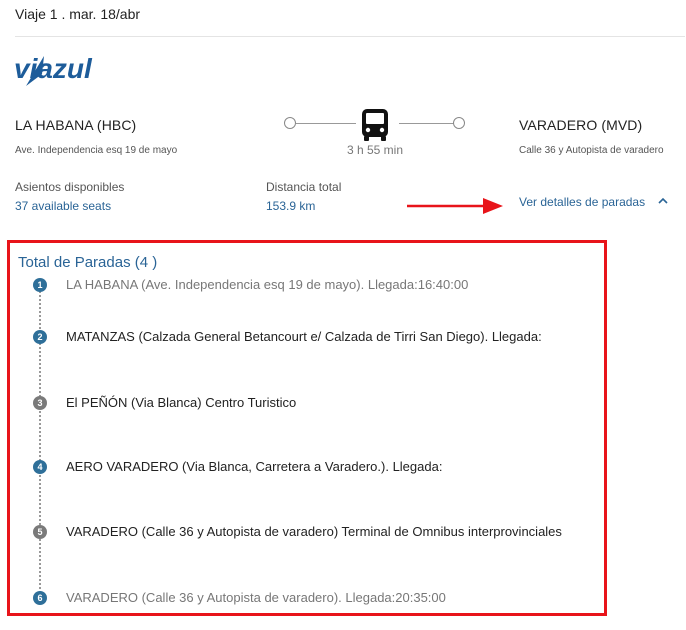 The width and height of the screenshot is (686, 630). I want to click on origin-dot, so click(290, 123).